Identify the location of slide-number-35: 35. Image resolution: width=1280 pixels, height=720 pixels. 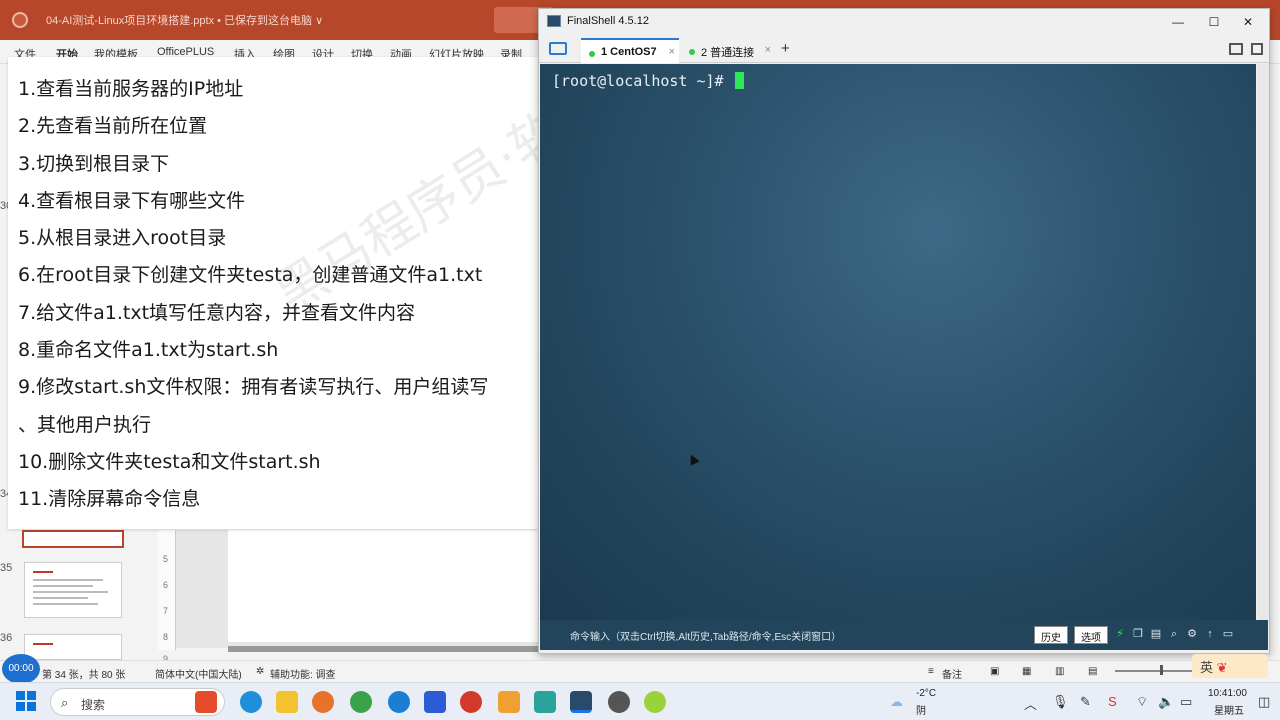
(6, 568).